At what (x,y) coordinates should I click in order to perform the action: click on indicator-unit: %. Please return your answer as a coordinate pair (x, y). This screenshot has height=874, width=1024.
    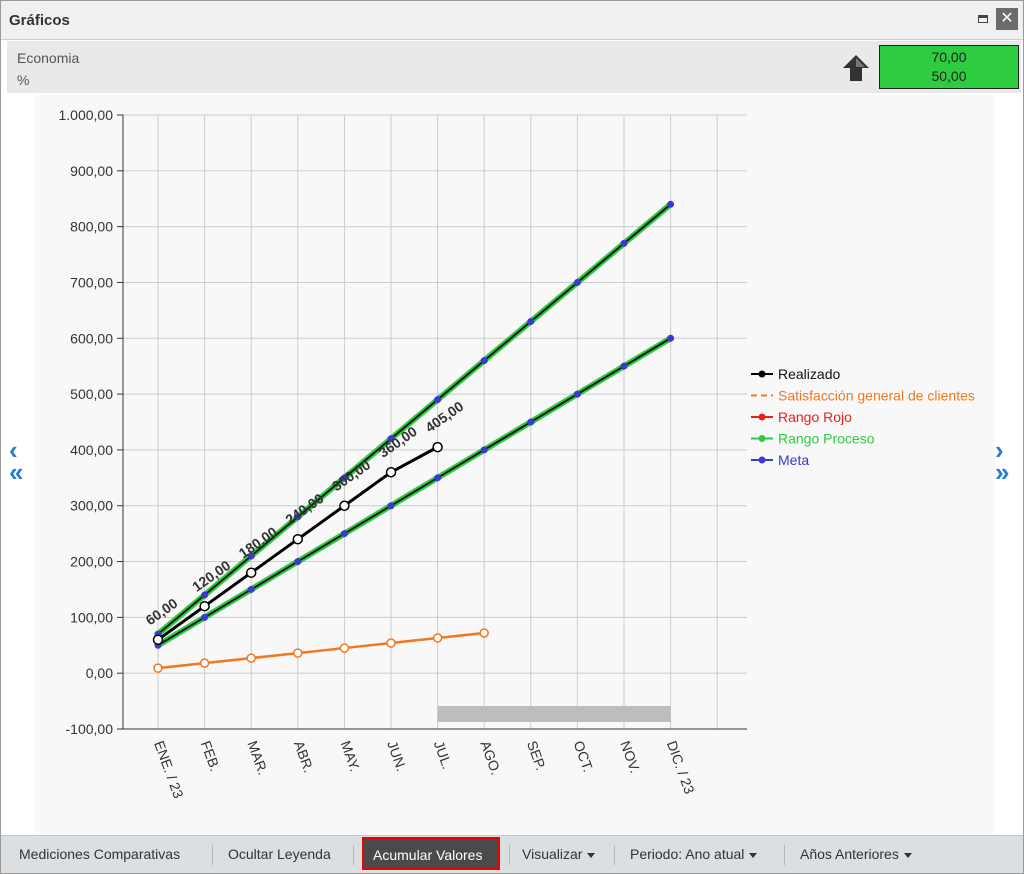
    Looking at the image, I should click on (23, 80).